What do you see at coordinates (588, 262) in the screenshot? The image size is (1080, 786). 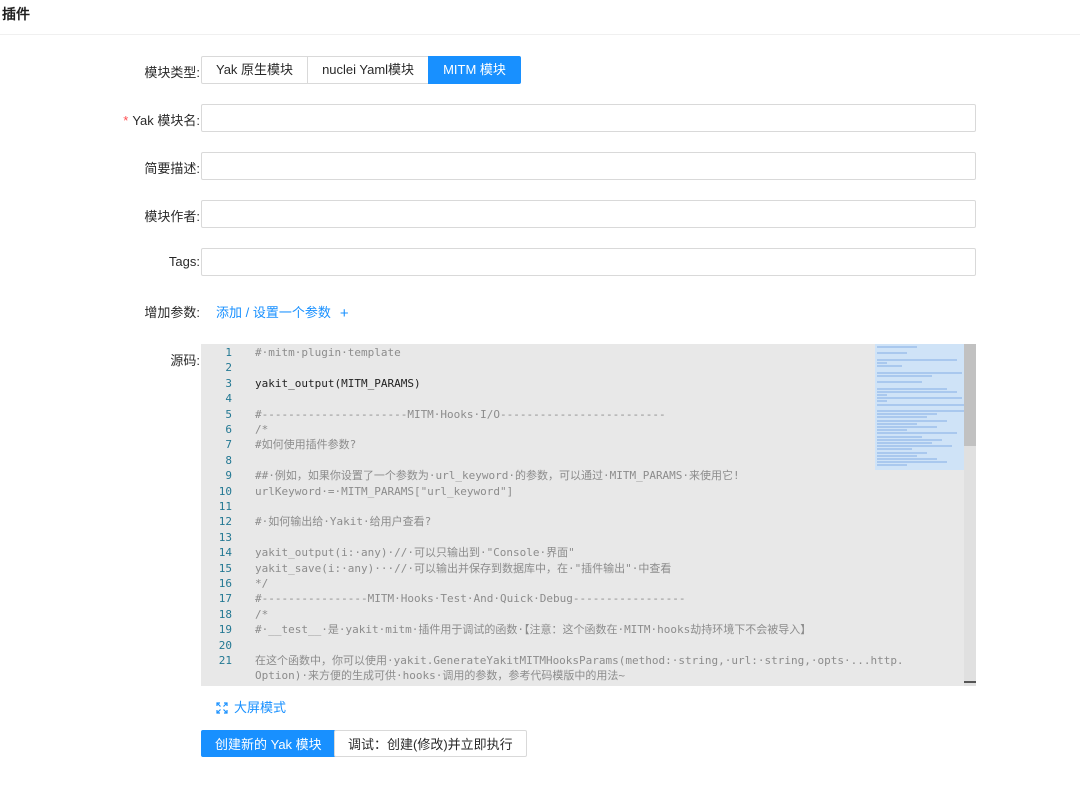 I see `tags-input` at bounding box center [588, 262].